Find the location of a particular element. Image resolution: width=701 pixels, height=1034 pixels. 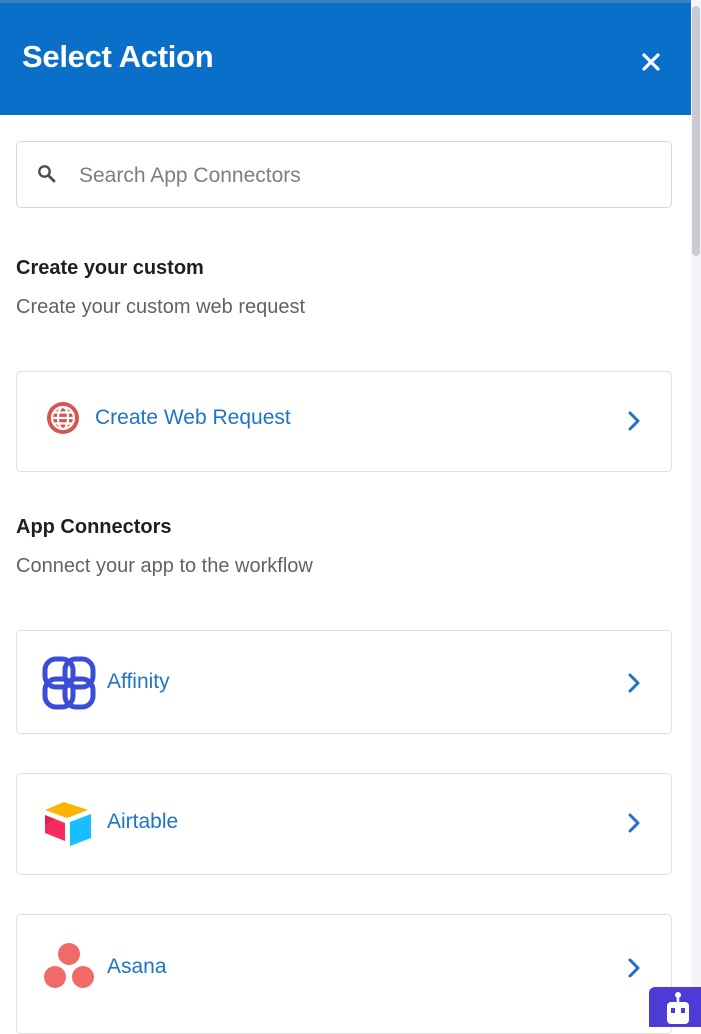

connector-item-airtable: Airtable is located at coordinates (344, 824).